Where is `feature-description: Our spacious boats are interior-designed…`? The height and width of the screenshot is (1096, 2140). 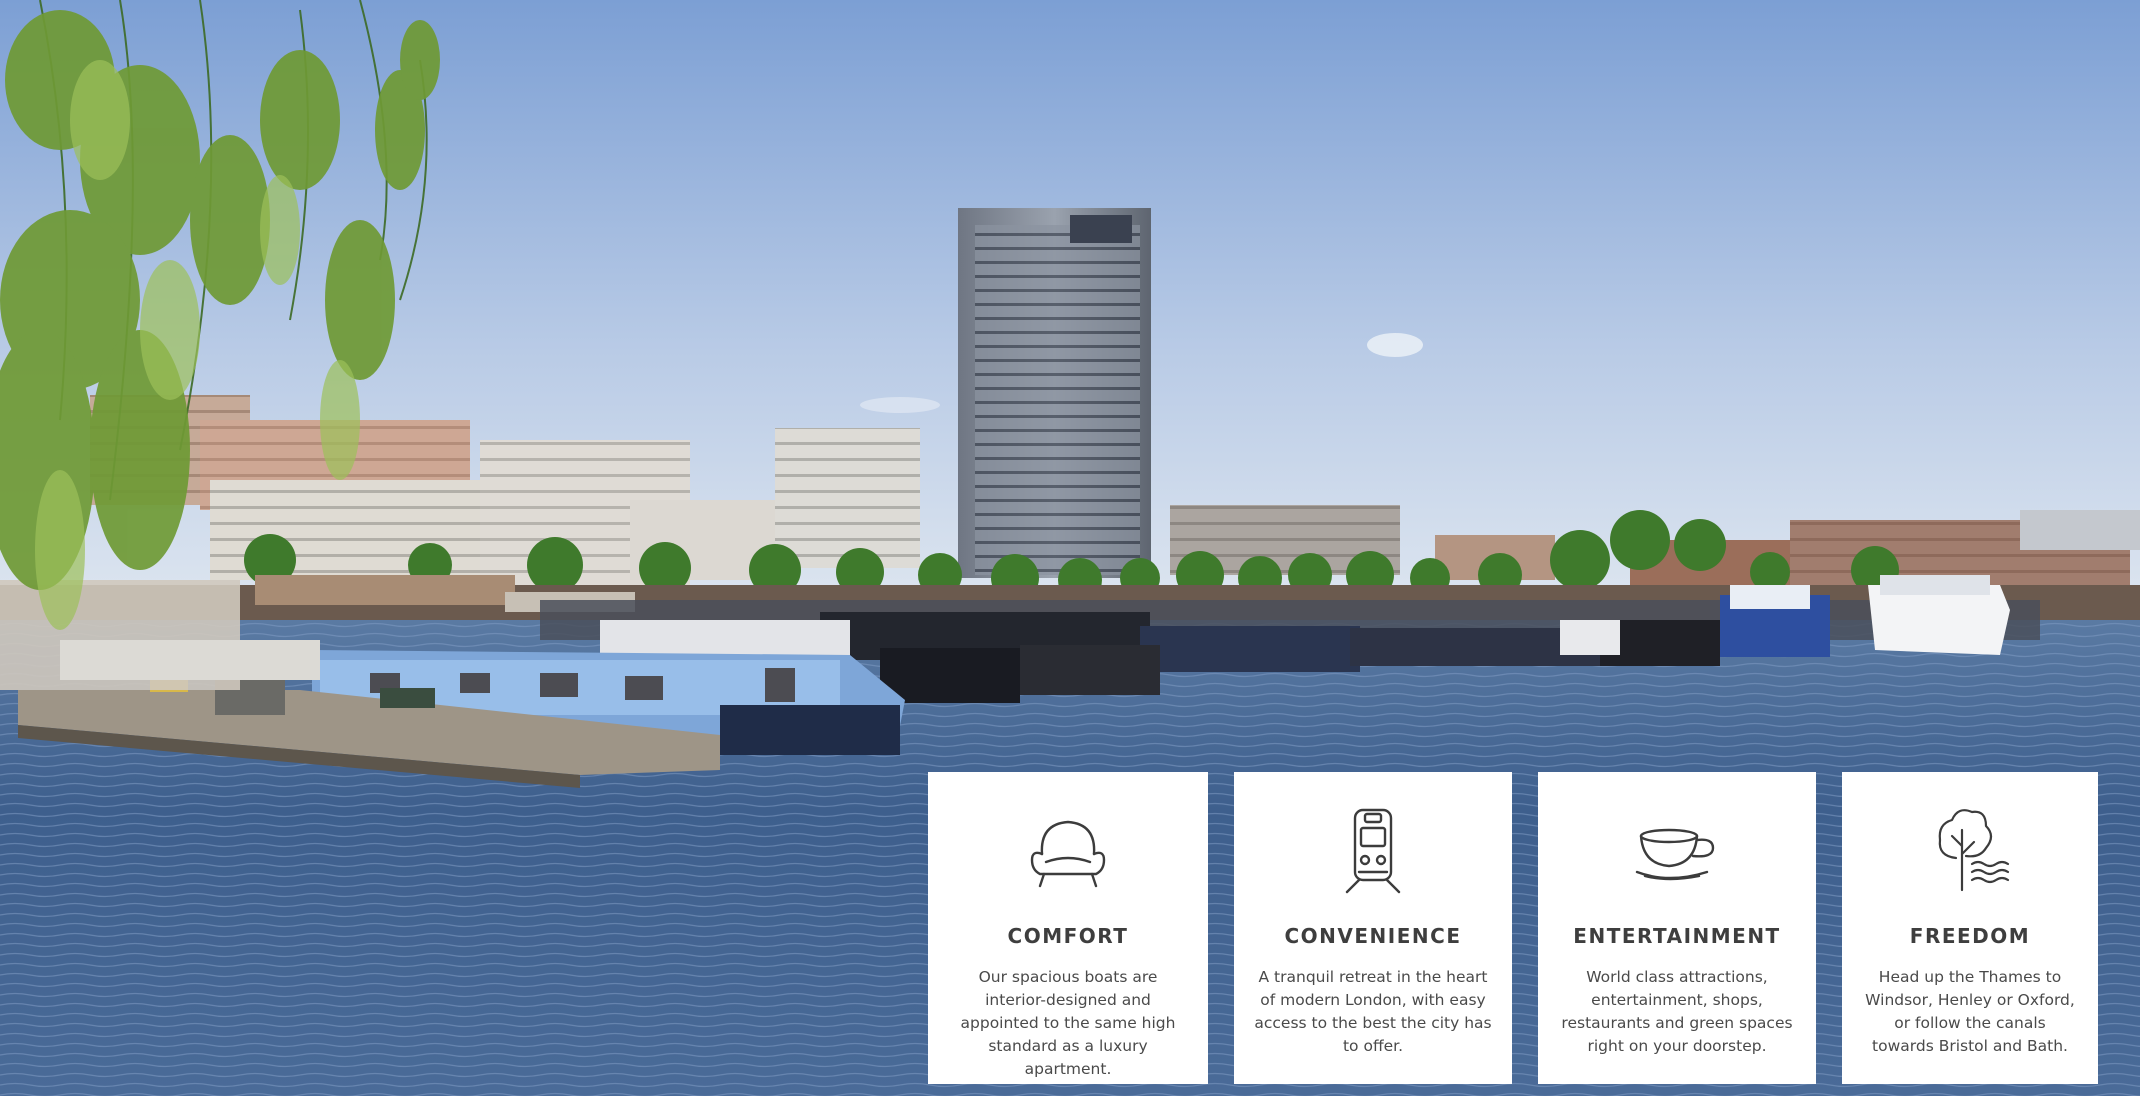 feature-description: Our spacious boats are interior-designed… is located at coordinates (1068, 1023).